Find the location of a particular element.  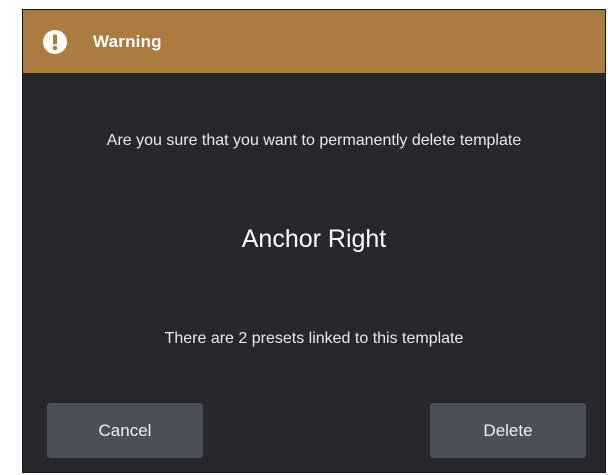

cancel-button: Cancel is located at coordinates (125, 430).